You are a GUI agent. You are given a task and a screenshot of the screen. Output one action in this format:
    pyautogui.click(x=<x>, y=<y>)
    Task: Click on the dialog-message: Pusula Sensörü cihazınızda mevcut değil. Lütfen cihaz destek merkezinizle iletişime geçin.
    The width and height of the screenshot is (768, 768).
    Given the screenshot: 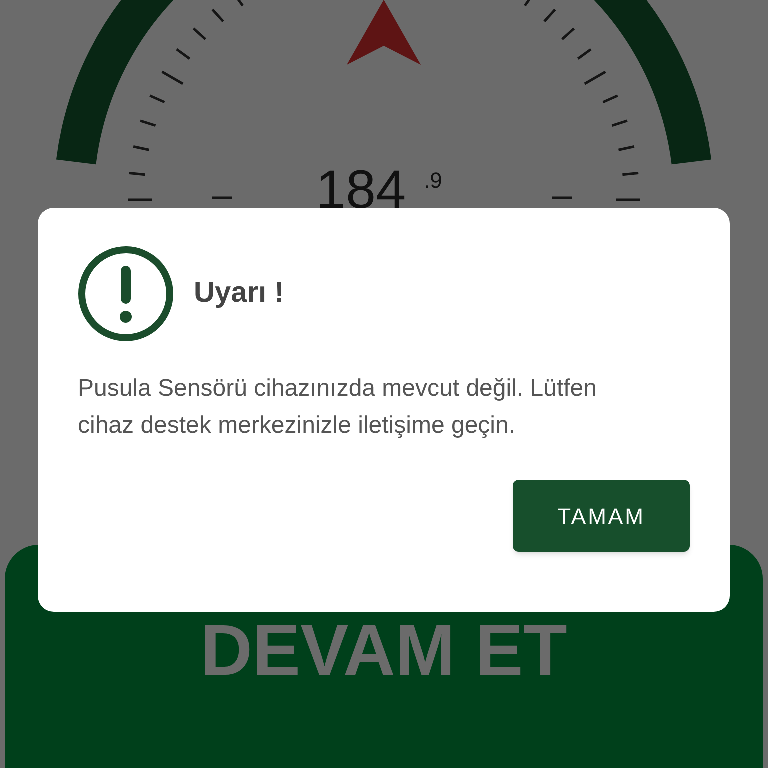 What is the action you would take?
    pyautogui.click(x=338, y=407)
    